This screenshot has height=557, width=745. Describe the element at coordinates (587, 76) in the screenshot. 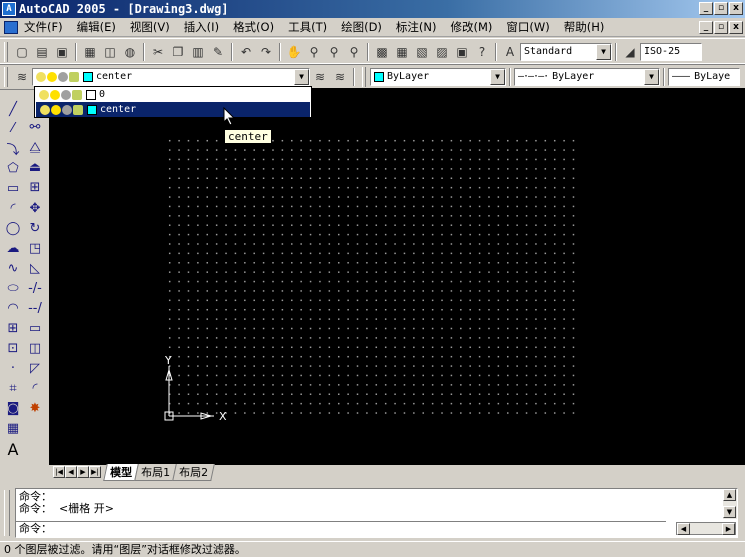

I see `linetype-select: —·—·—· ByLayer ▼` at that location.